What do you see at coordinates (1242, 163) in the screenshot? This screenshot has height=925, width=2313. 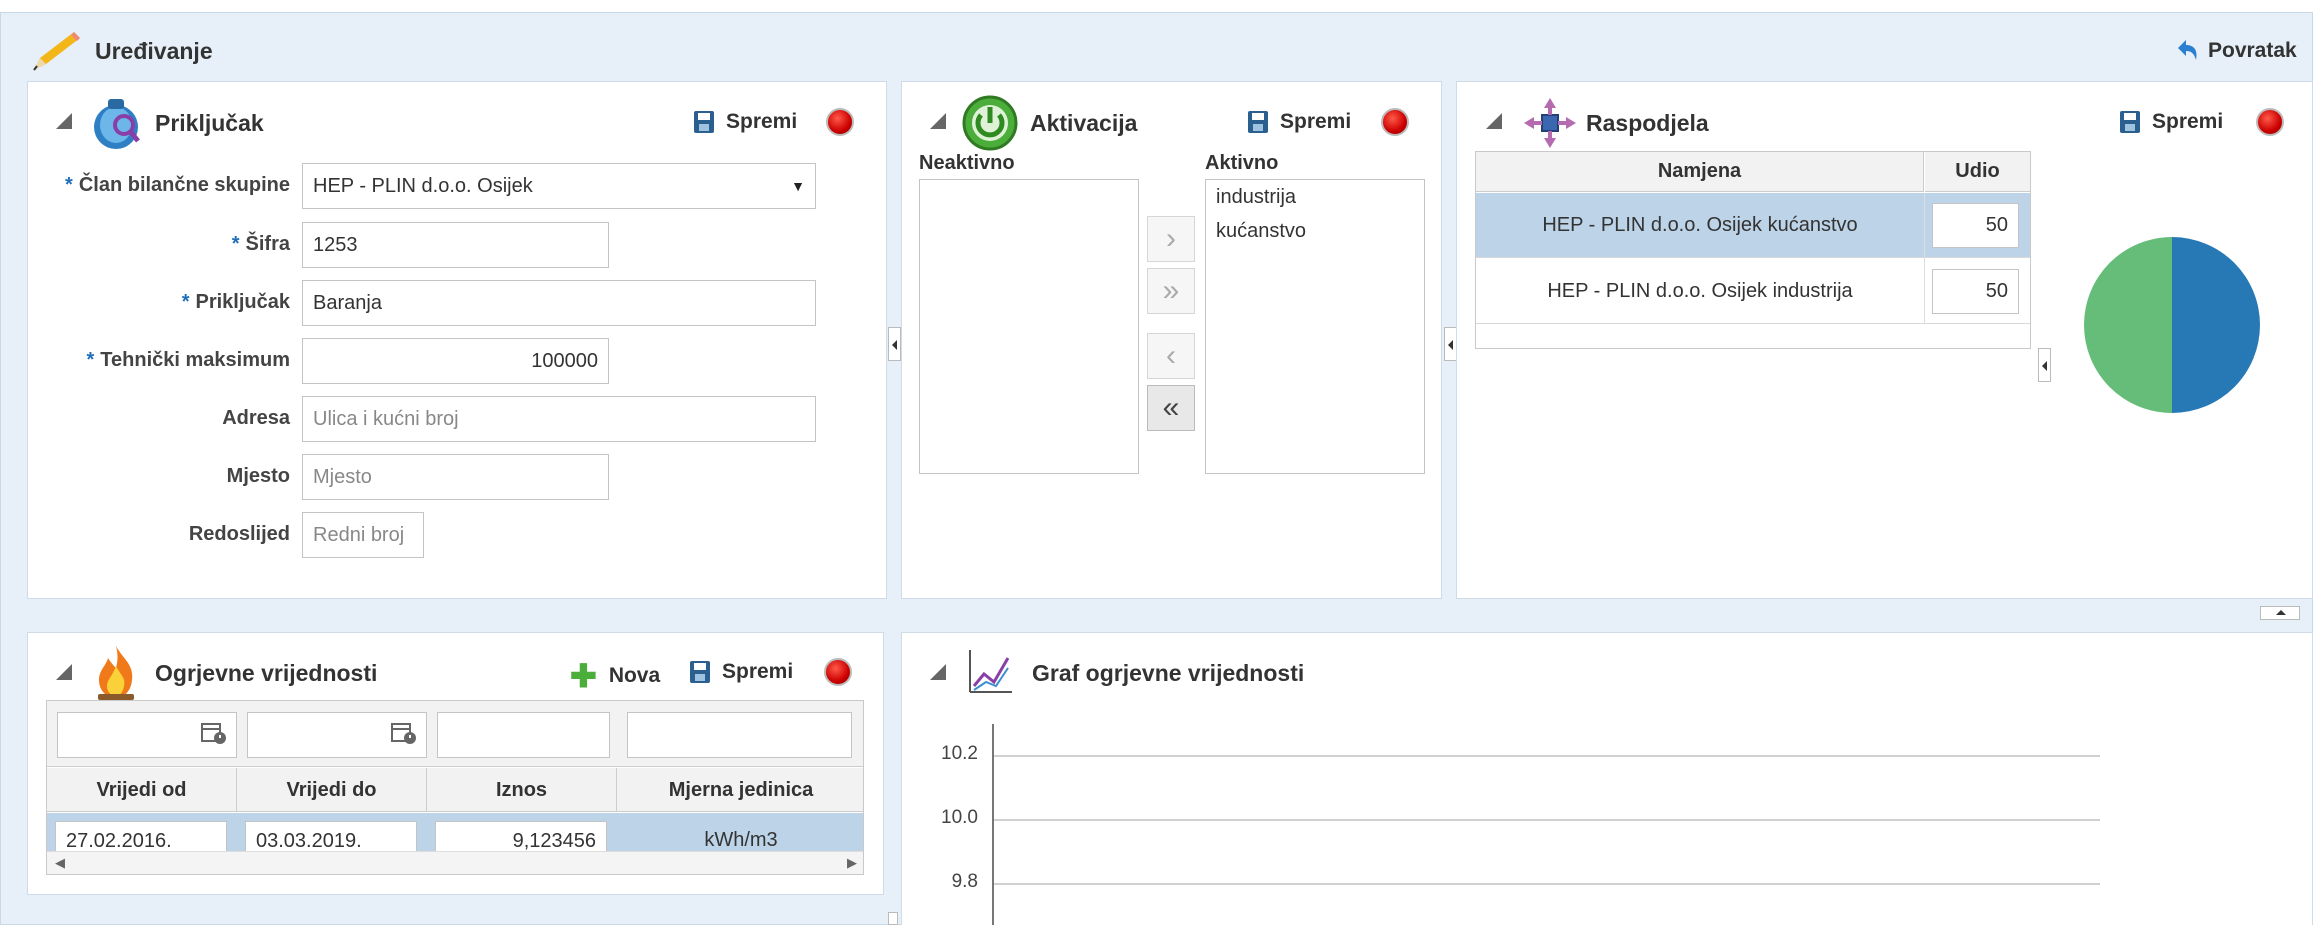 I see `active-label: Aktivno` at bounding box center [1242, 163].